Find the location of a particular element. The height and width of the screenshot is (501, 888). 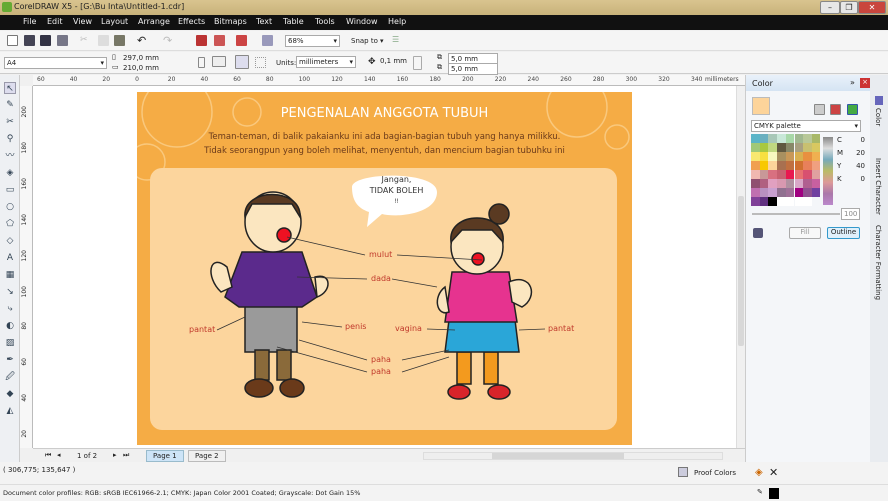

smart-fill-icon: ◈ is located at coordinates (10, 173).